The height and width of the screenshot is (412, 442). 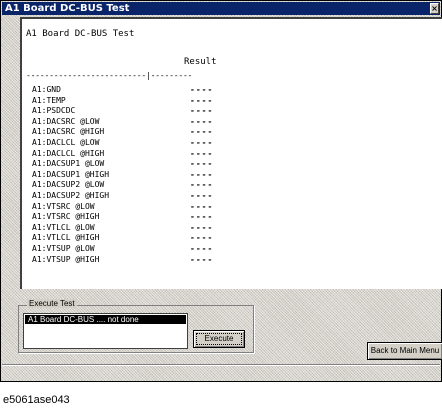 What do you see at coordinates (68, 164) in the screenshot?
I see `test-name: A1:DACSUP1 @LOW` at bounding box center [68, 164].